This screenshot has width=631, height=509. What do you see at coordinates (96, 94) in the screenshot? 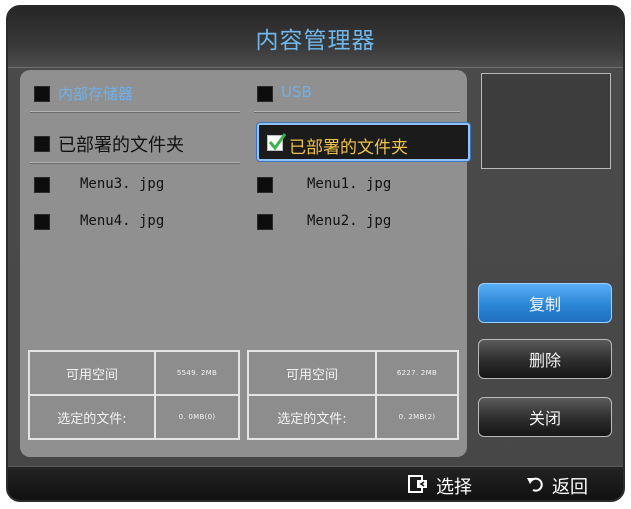
I see `internal-storage-label: 内部存储器` at bounding box center [96, 94].